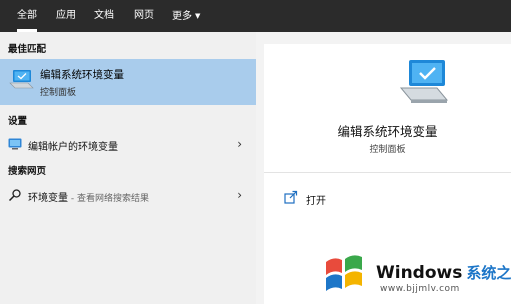  I want to click on tab-more: 更多 ▼, so click(186, 16).